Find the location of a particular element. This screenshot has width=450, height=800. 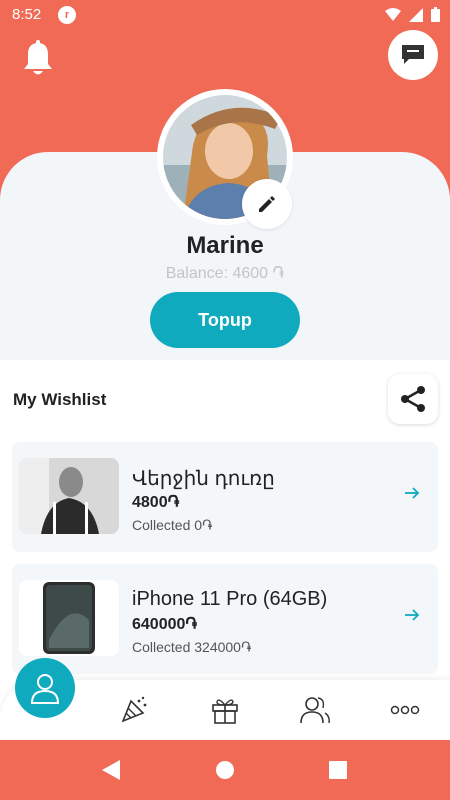

chat-icon is located at coordinates (413, 54).